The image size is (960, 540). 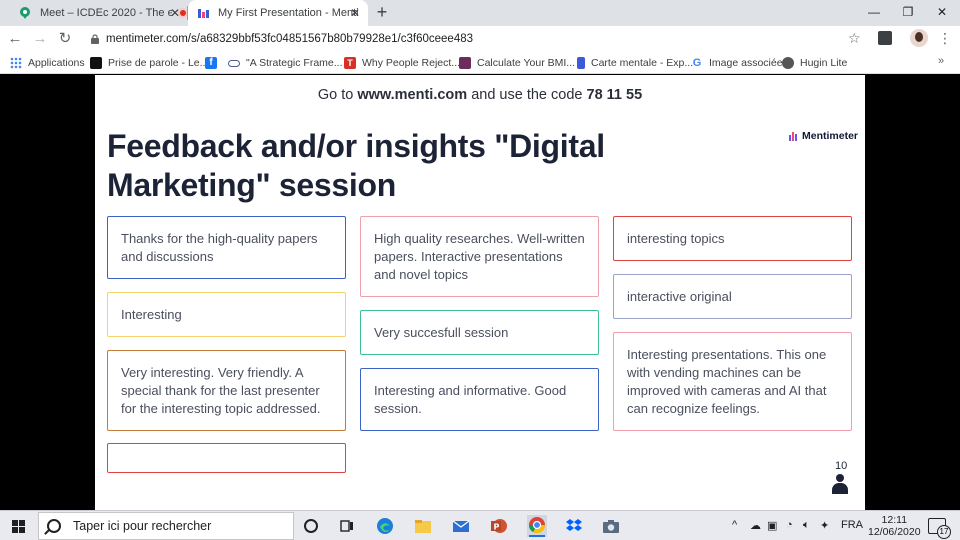 I want to click on system-clock: 12:11 12/06/2020, so click(x=894, y=526).